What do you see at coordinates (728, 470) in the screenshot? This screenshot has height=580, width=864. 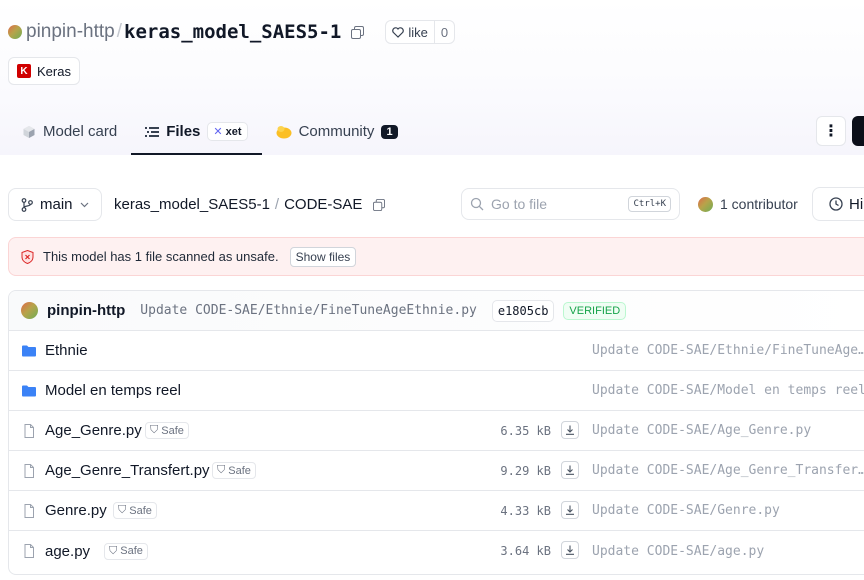 I see `row-commit-message: Update CODE-SAE/Age_Genre_Transfert.py` at bounding box center [728, 470].